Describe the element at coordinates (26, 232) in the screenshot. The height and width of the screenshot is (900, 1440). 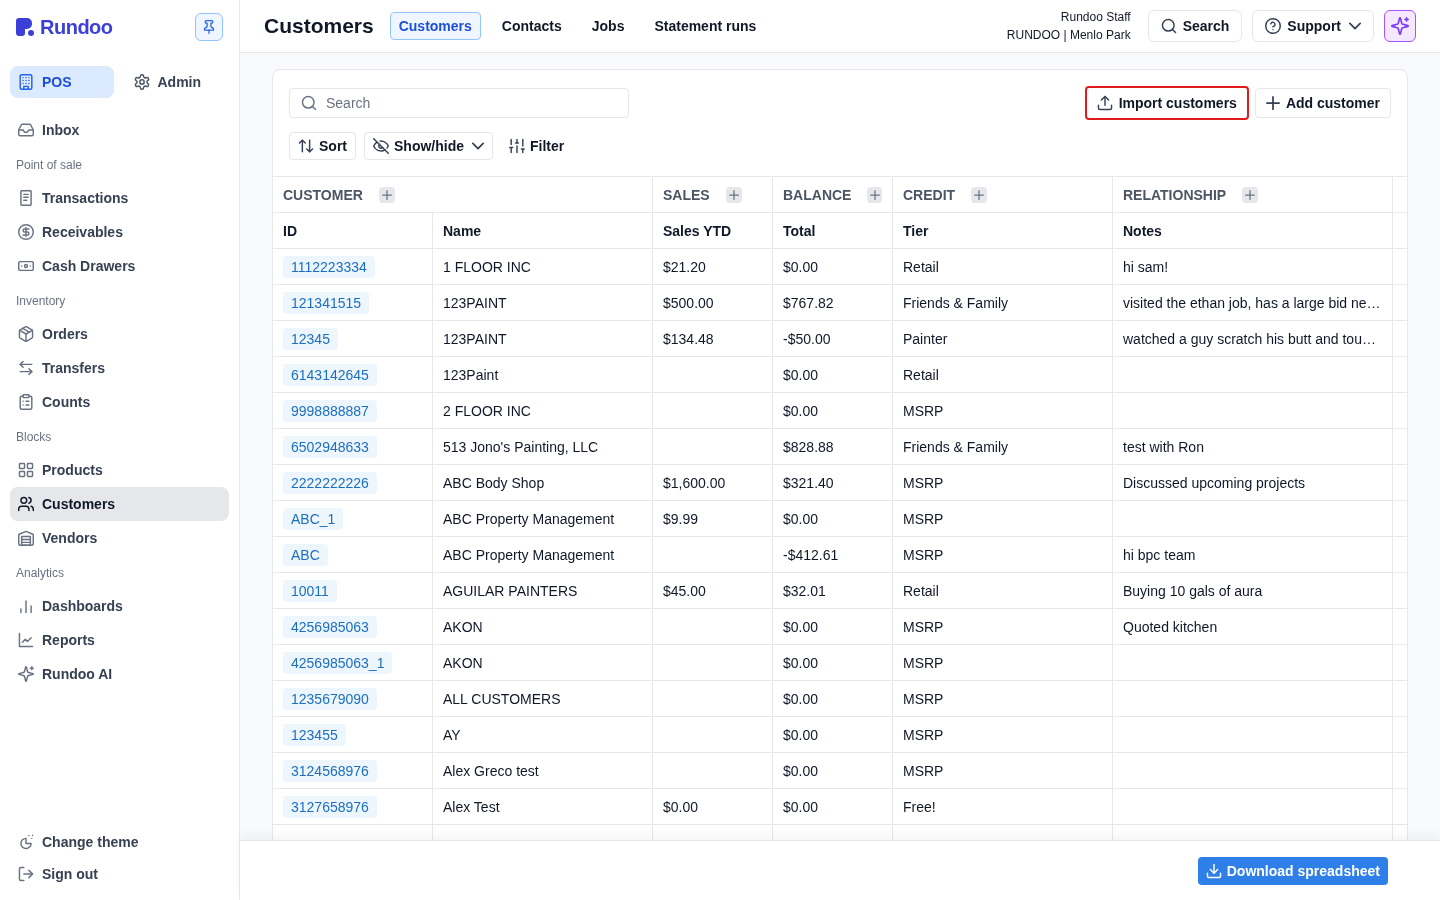
I see `dollar-circle-icon` at that location.